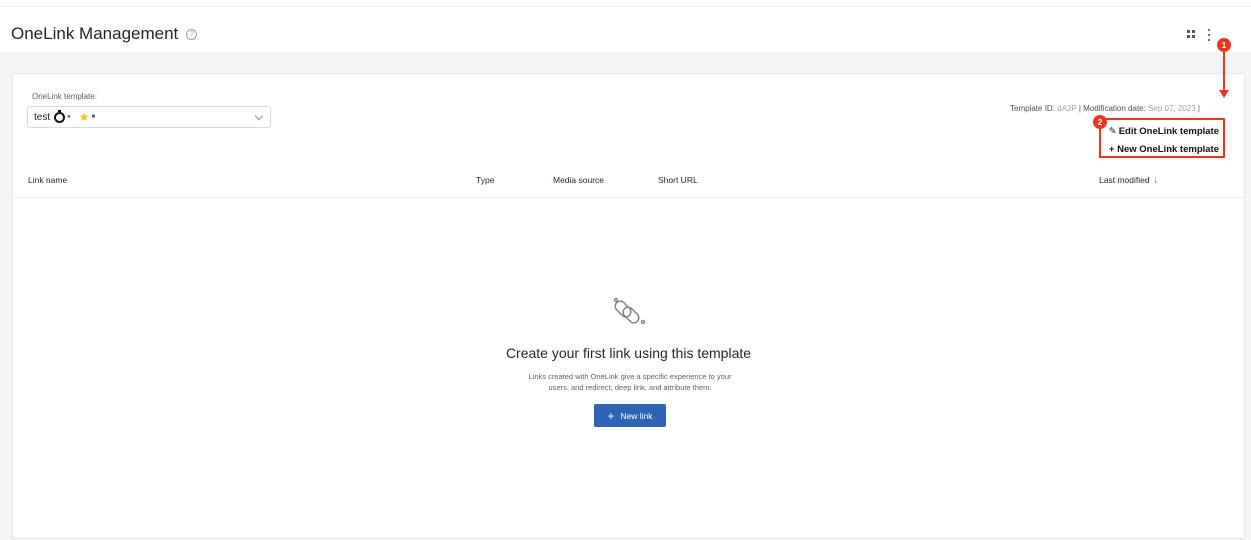 The image size is (1251, 540). What do you see at coordinates (1112, 131) in the screenshot?
I see `pencil-icon: ✎` at bounding box center [1112, 131].